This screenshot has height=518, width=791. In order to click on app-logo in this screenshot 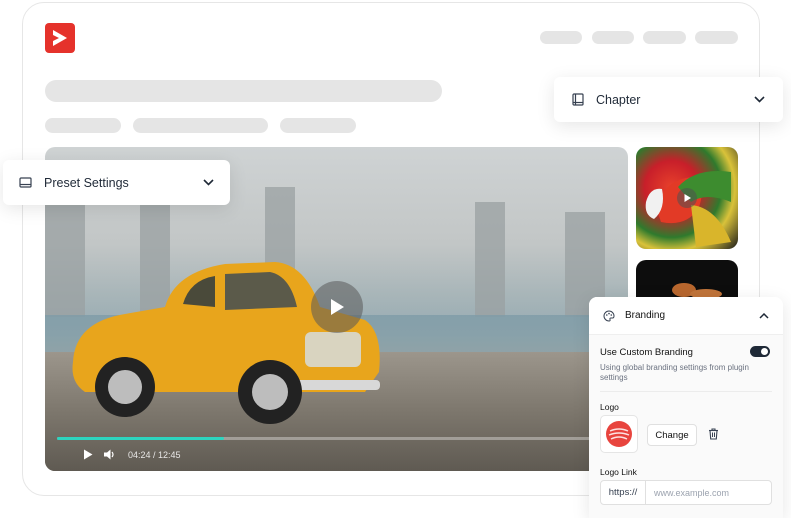, I will do `click(60, 38)`.